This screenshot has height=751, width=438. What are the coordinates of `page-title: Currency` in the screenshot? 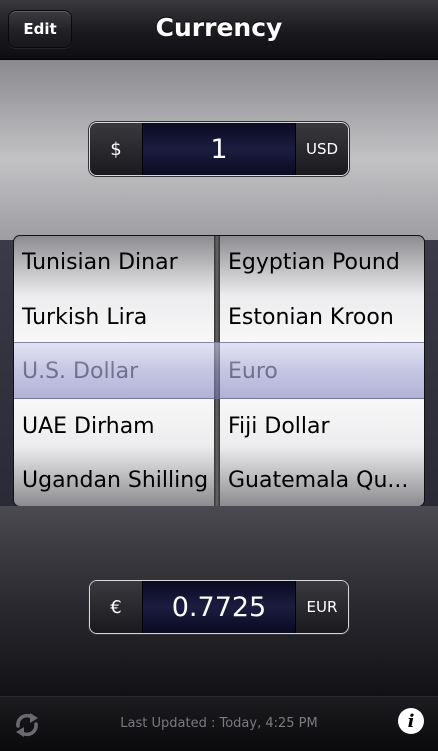 It's located at (219, 27).